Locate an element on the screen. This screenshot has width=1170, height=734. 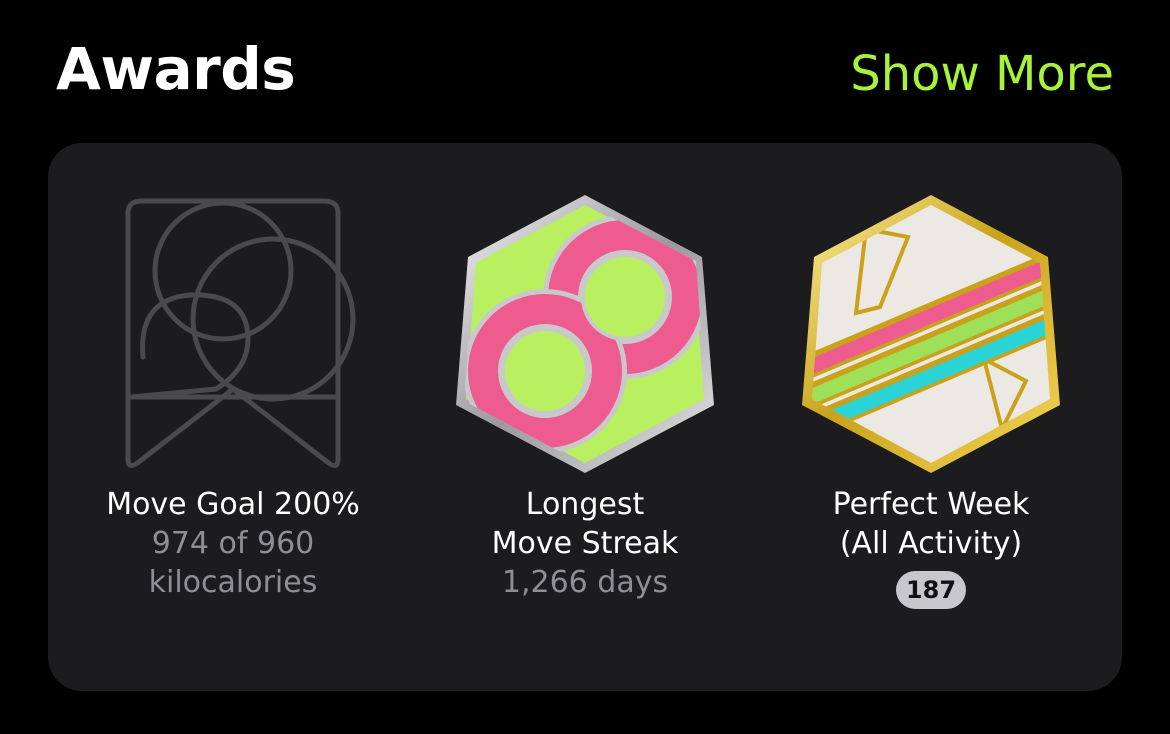
award-title: Move Goal 200% is located at coordinates (233, 504).